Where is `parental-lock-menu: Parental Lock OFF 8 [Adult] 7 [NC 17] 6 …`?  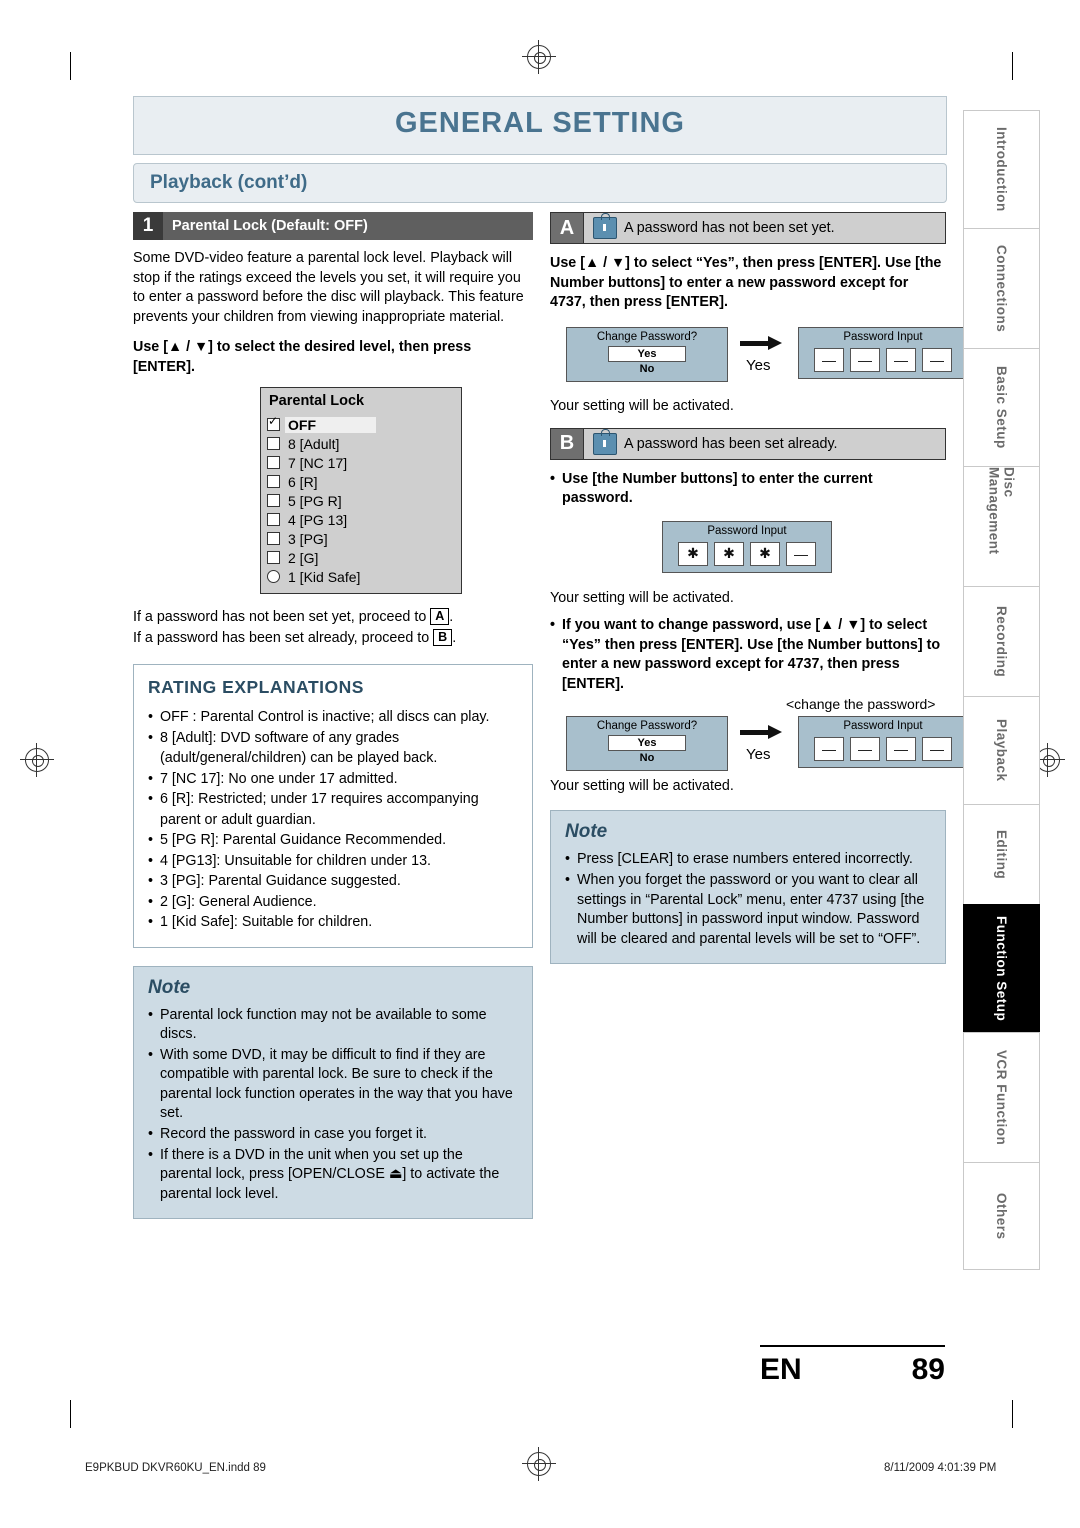
parental-lock-menu: Parental Lock OFF 8 [Adult] 7 [NC 17] 6 … is located at coordinates (361, 490).